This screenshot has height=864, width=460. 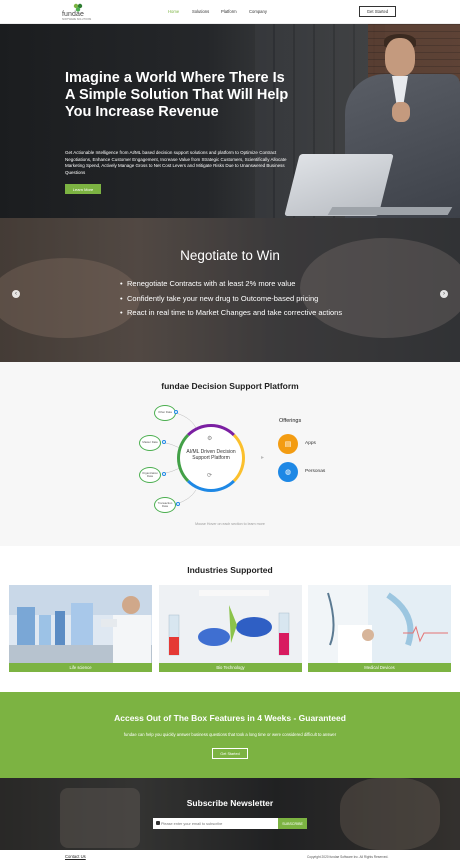 What do you see at coordinates (77, 19) in the screenshot?
I see `logo-tagline: SOFTWARE SOLUTIONS` at bounding box center [77, 19].